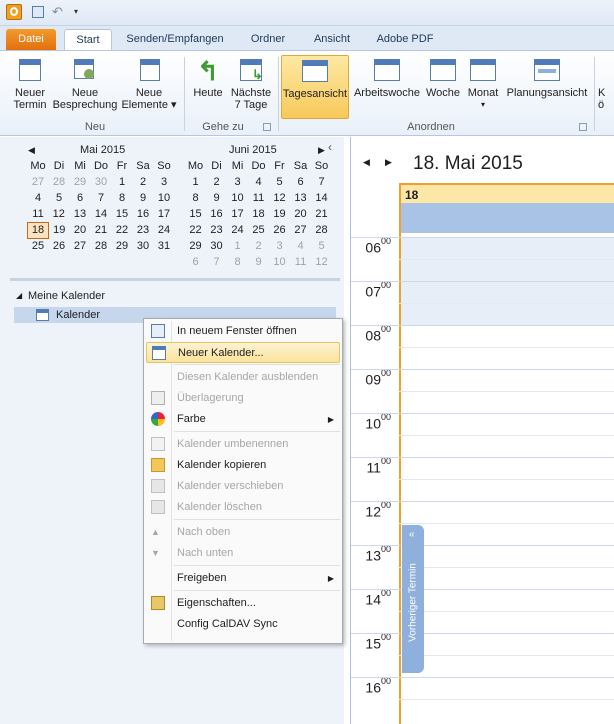  What do you see at coordinates (251, 87) in the screenshot?
I see `next-7-days-button: ↳ Nächste 7 Tage` at bounding box center [251, 87].